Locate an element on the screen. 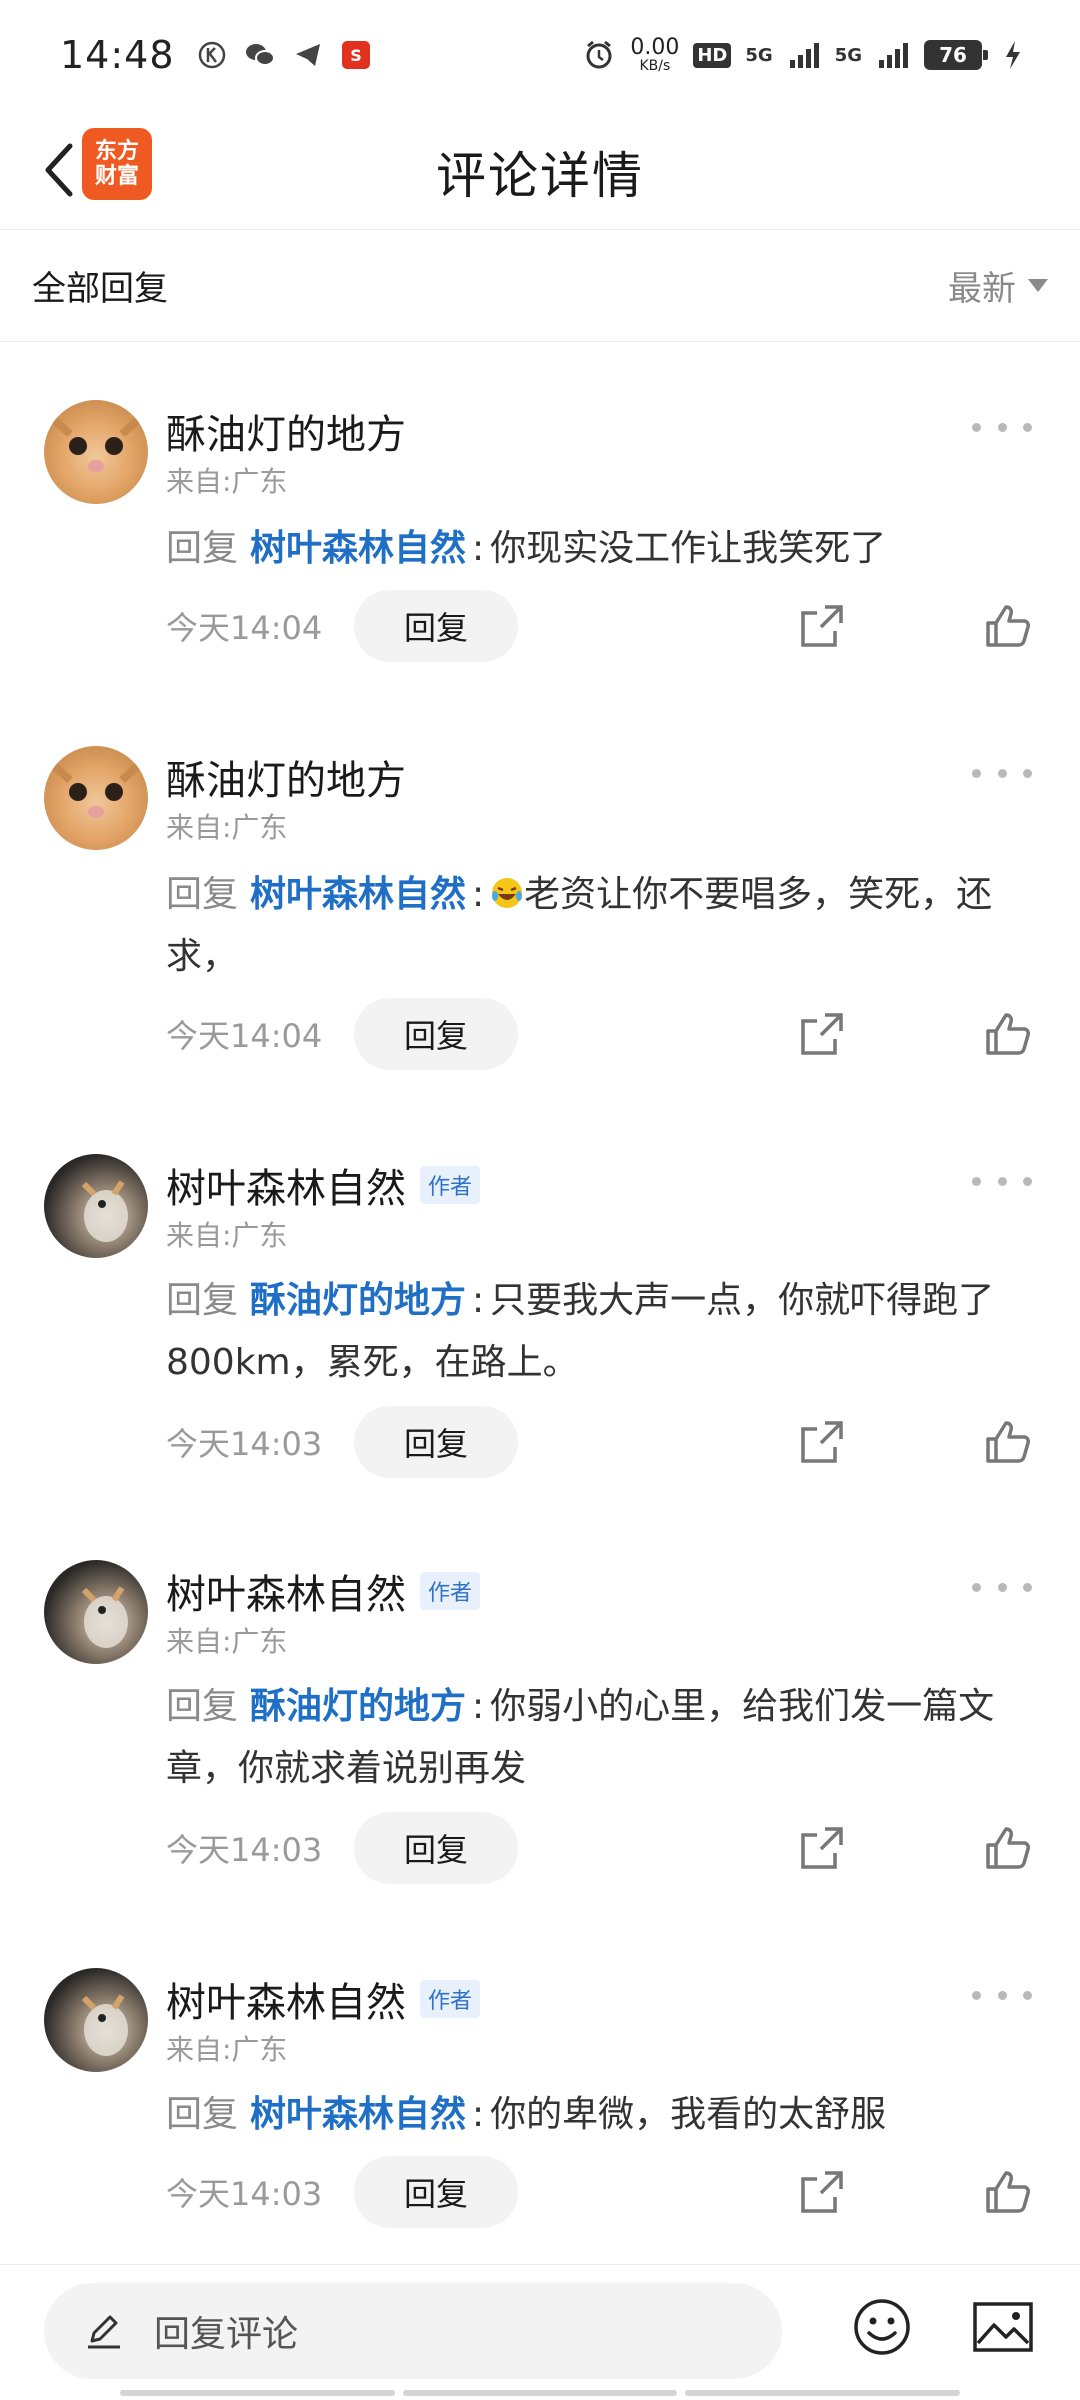 This screenshot has height=2400, width=1080. net-speed-unit: KB/s is located at coordinates (655, 66).